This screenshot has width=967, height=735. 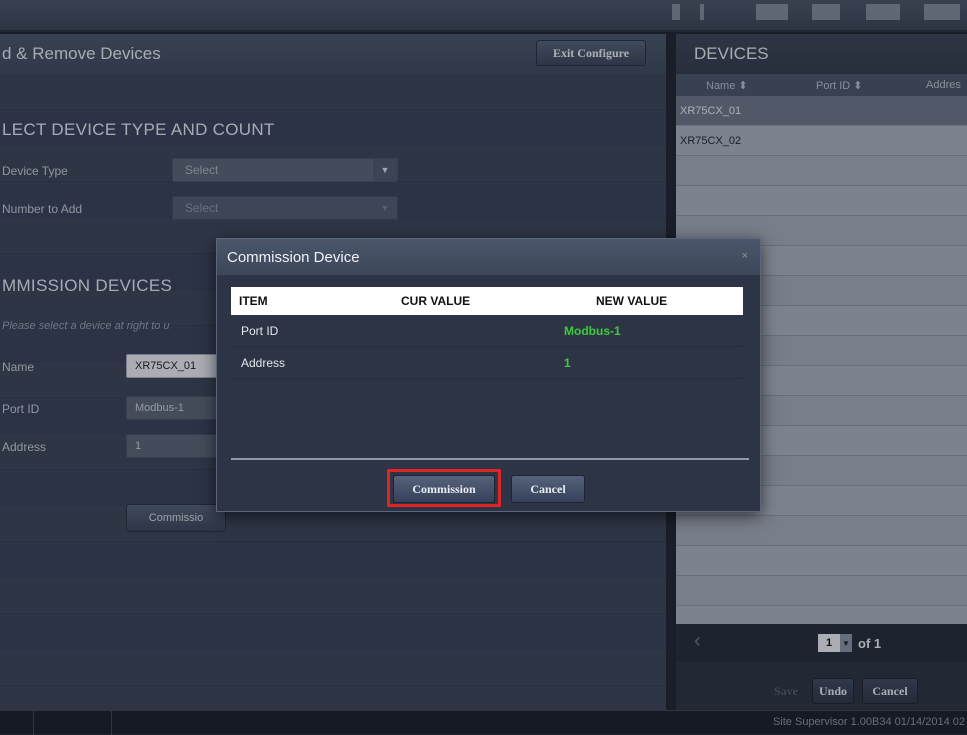 What do you see at coordinates (548, 489) in the screenshot?
I see `cancel-button: Cancel` at bounding box center [548, 489].